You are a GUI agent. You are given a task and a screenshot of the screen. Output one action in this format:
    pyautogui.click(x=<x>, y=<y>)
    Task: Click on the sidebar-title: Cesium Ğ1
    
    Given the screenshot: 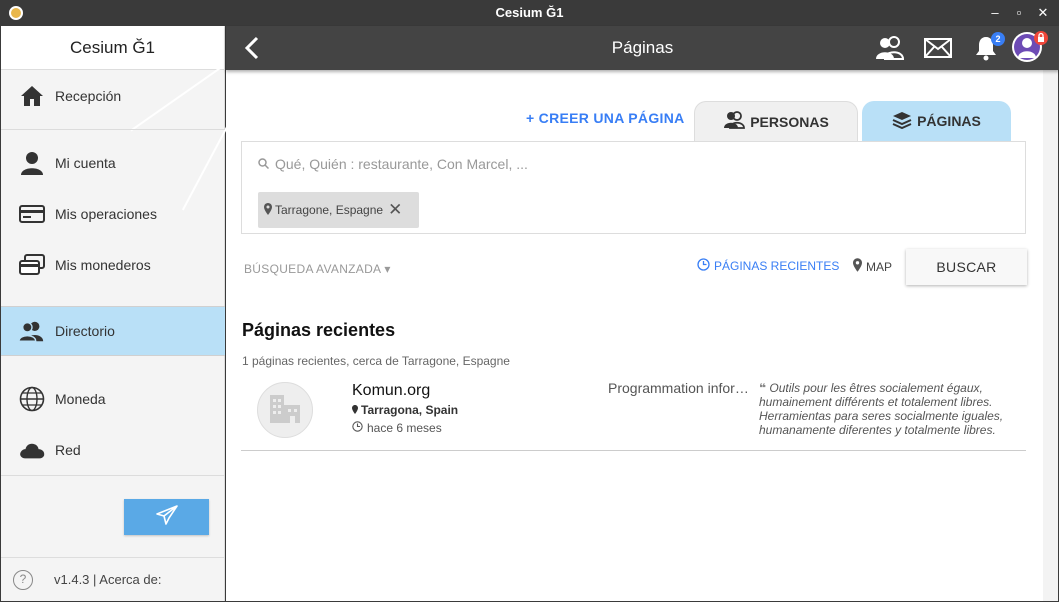 What is the action you would take?
    pyautogui.click(x=112, y=48)
    